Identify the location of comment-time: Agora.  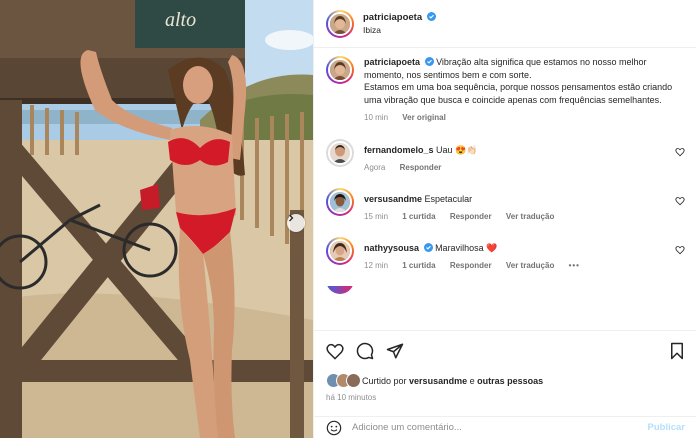
(375, 167).